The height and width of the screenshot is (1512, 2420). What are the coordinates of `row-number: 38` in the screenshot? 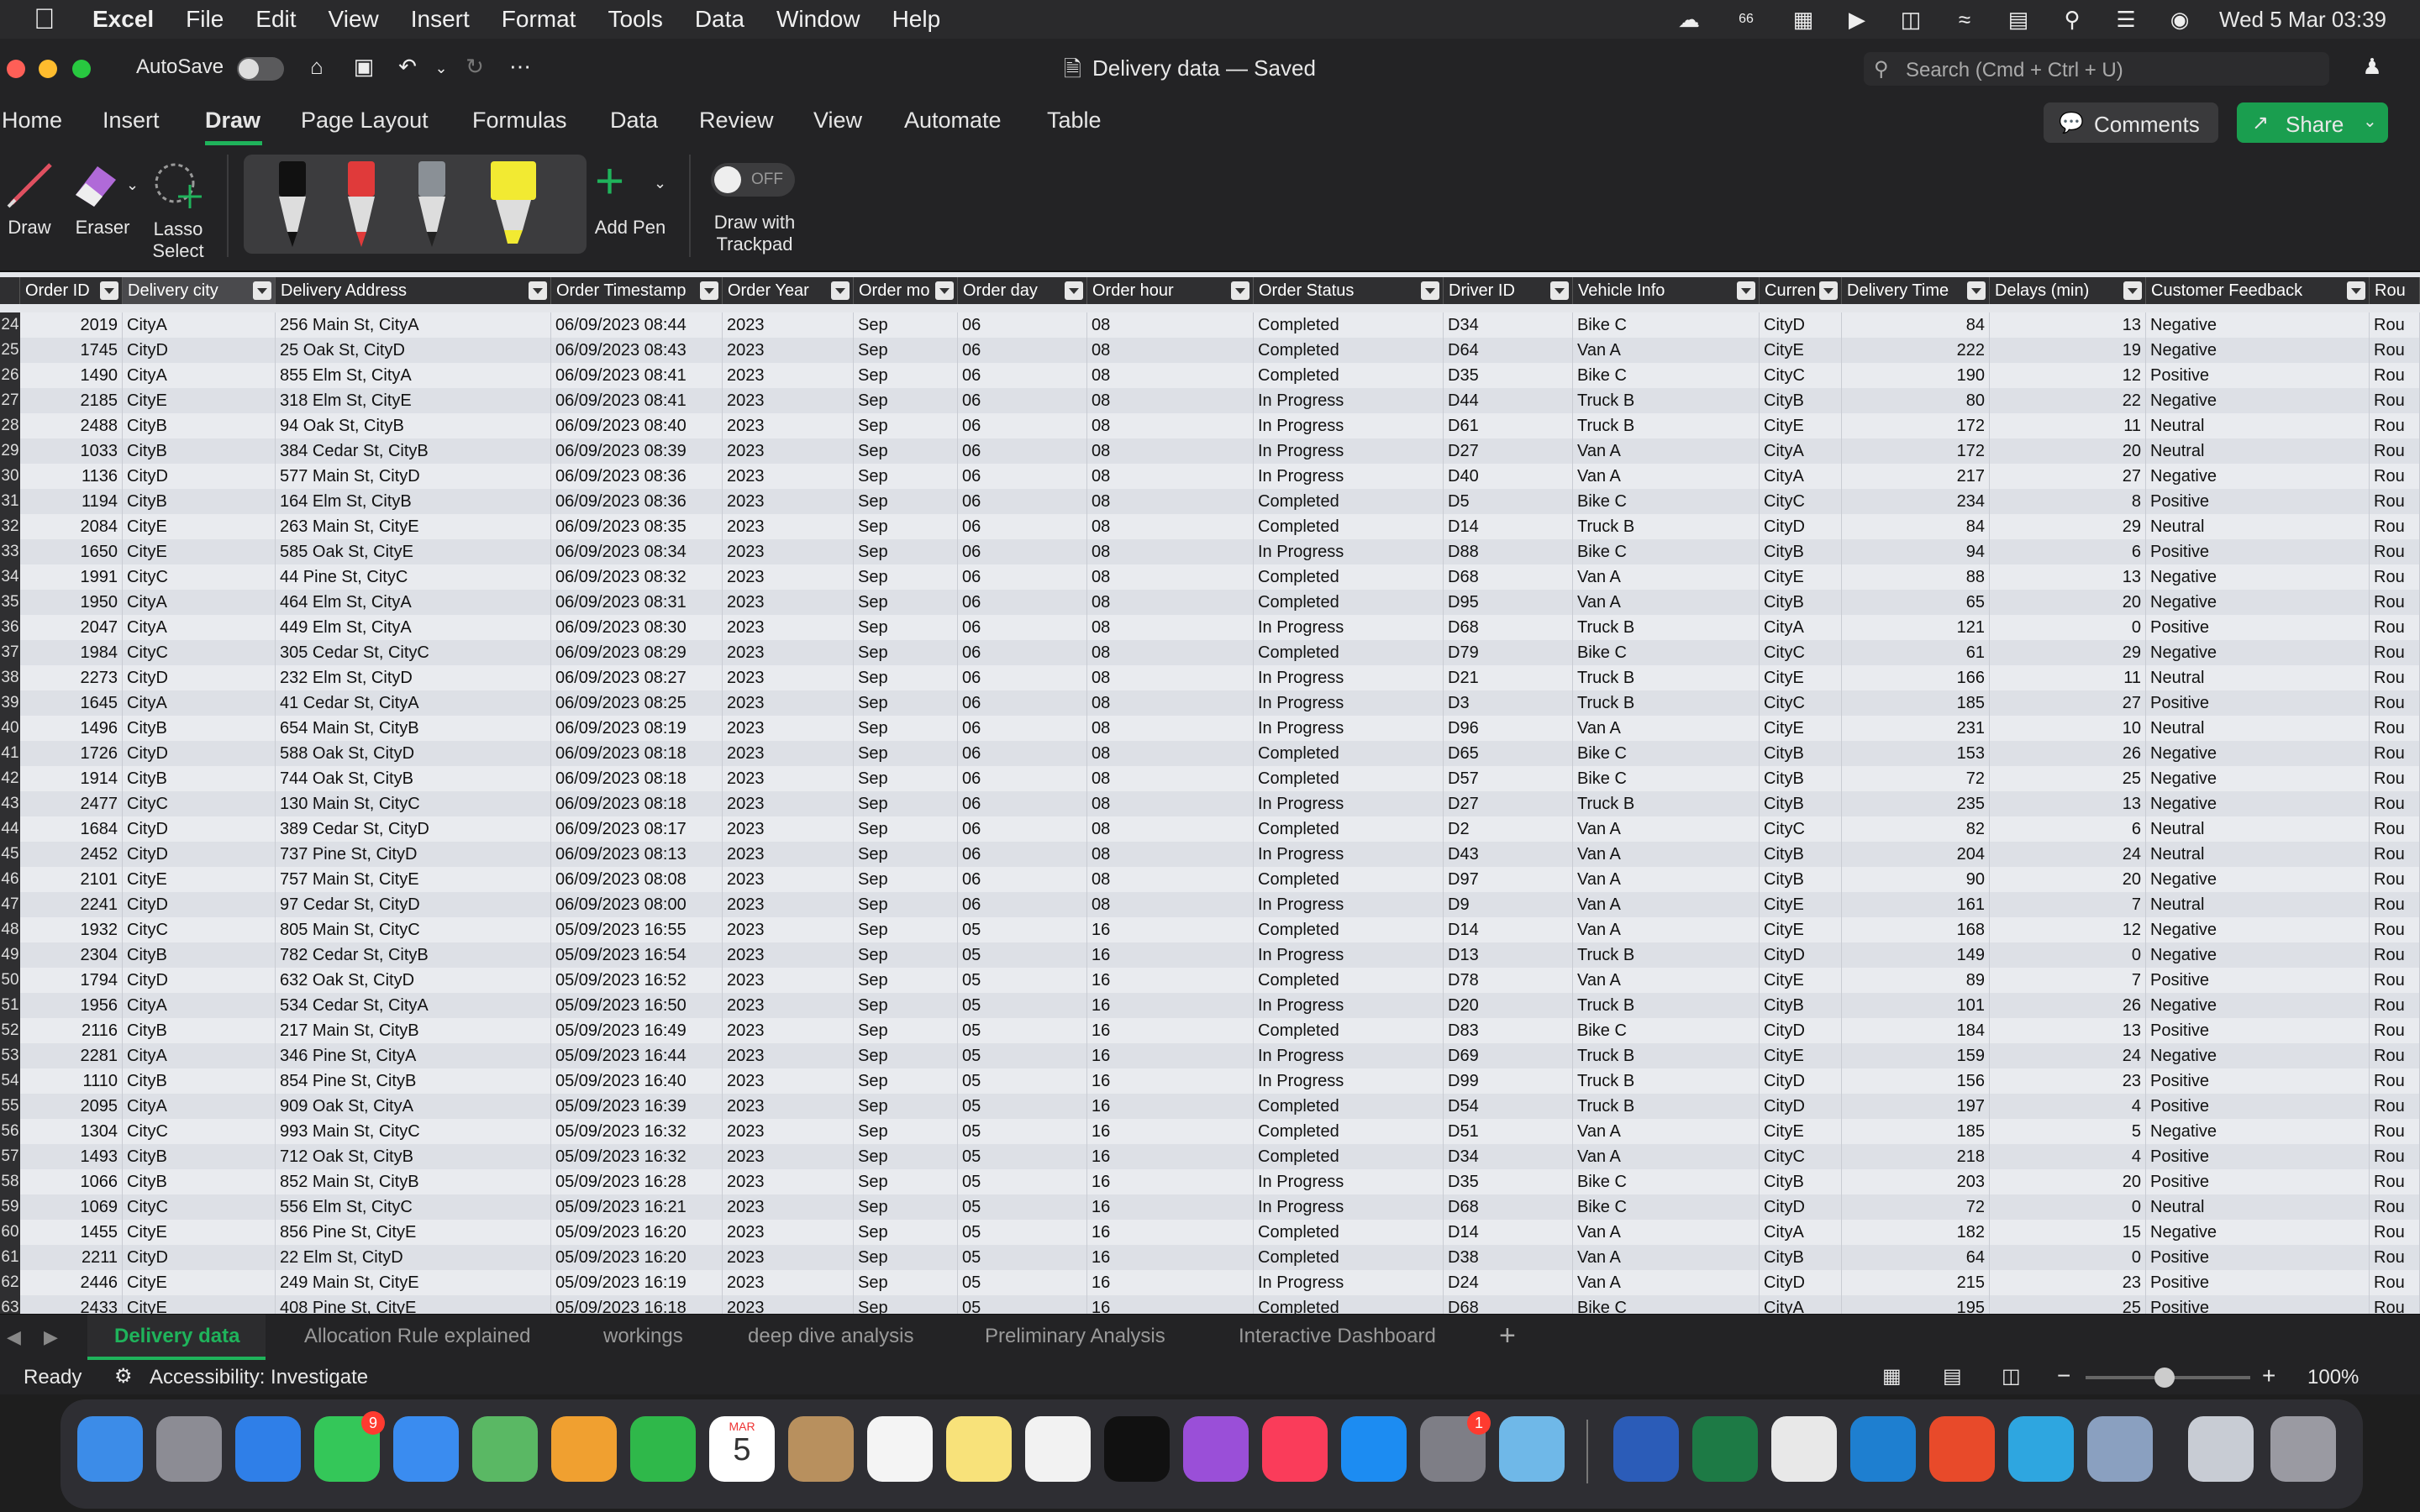 It's located at (10, 677).